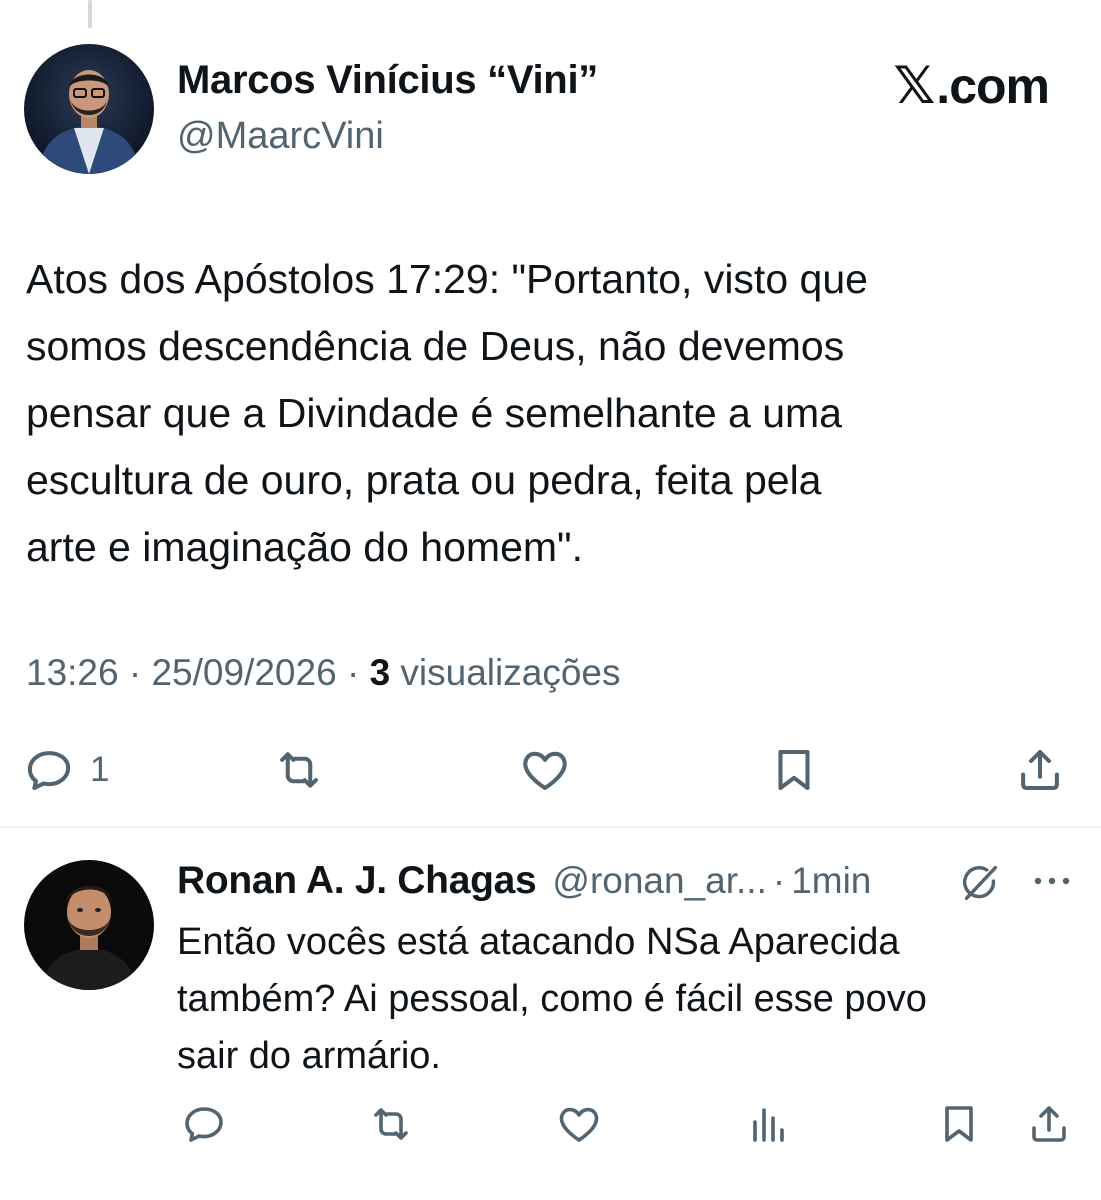  What do you see at coordinates (304, 547) in the screenshot?
I see `tweet-text-line: arte e imaginação do homem".` at bounding box center [304, 547].